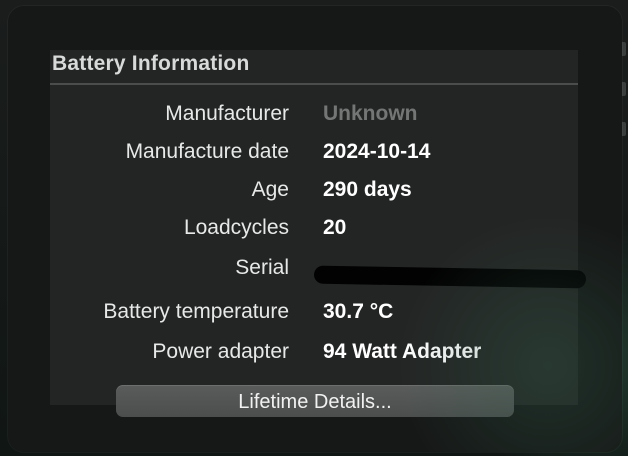 The image size is (628, 456). Describe the element at coordinates (314, 84) in the screenshot. I see `title-divider` at that location.